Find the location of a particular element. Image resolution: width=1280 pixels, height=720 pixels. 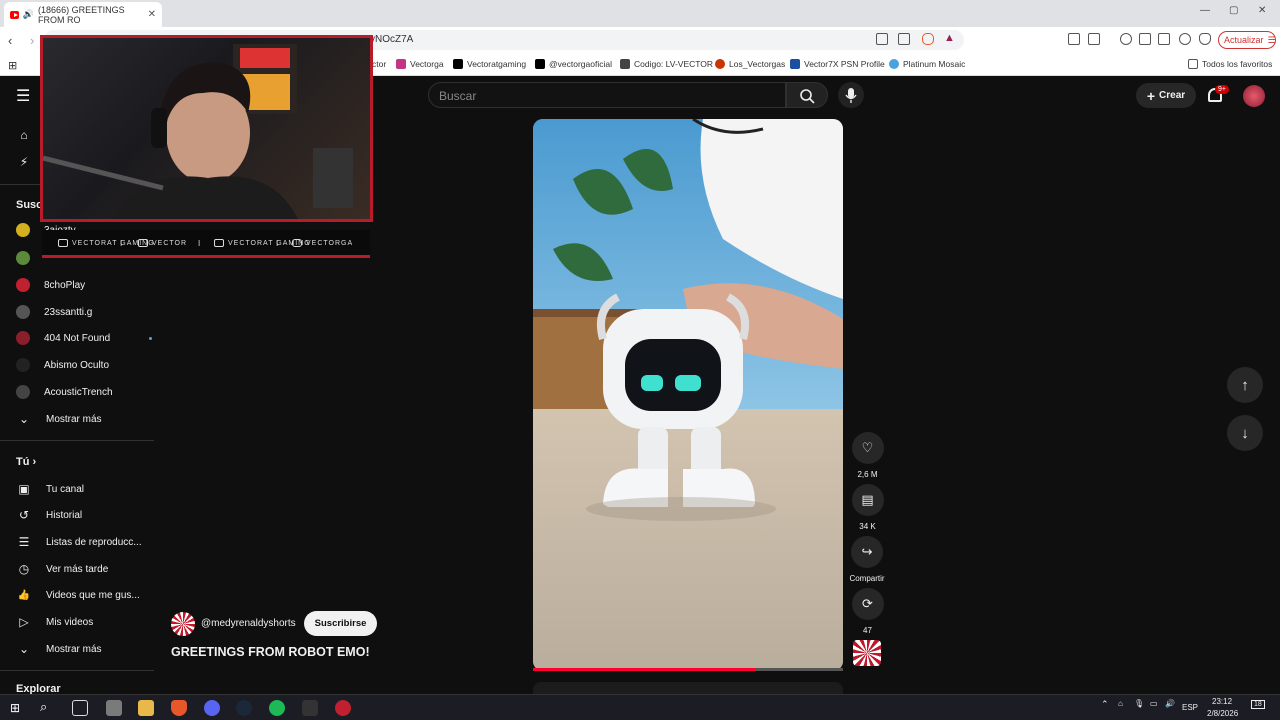

sidebar-channel: AcousticTrench is located at coordinates (84, 392).